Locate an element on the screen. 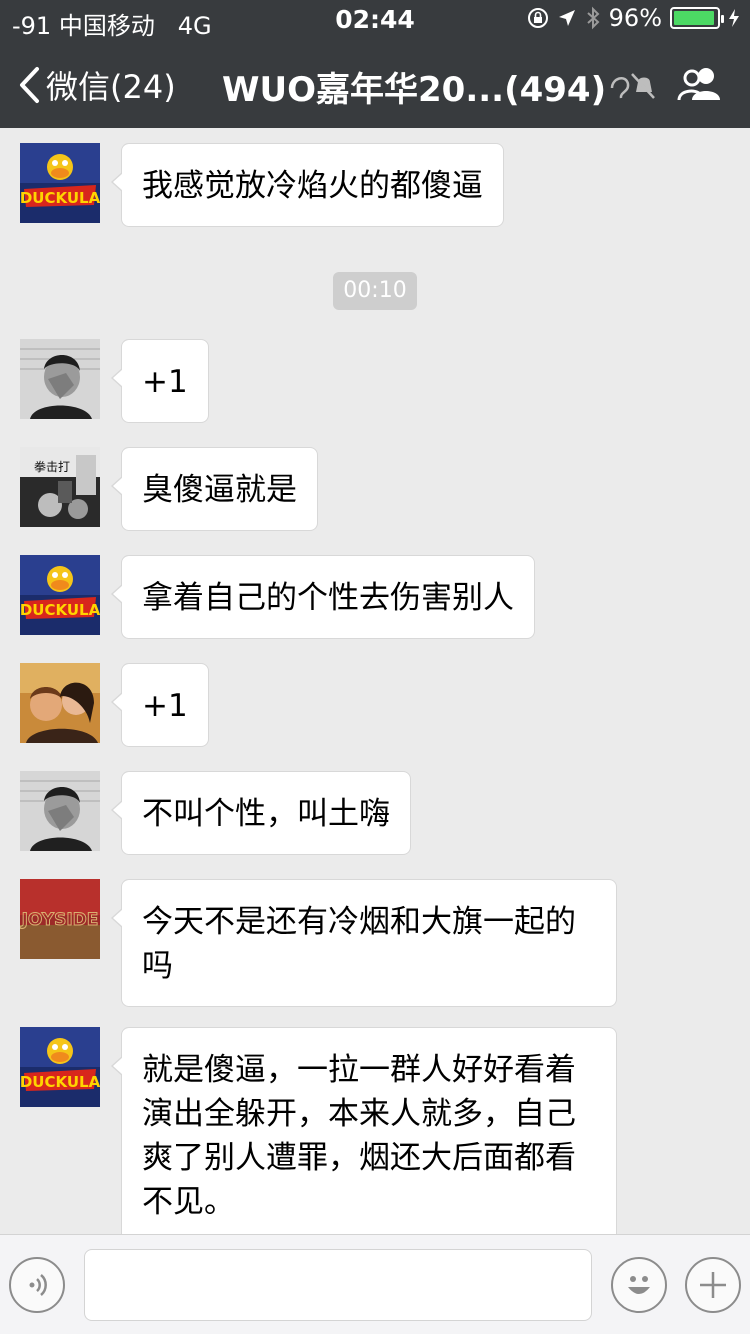 The width and height of the screenshot is (750, 1334). mute-notifications-icon is located at coordinates (632, 86).